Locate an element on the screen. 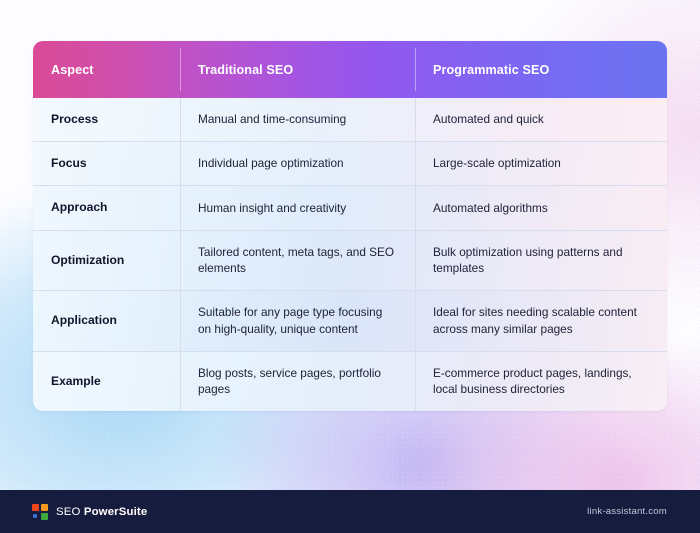 The height and width of the screenshot is (533, 700). row-traditional-text: Individual page optimization is located at coordinates (271, 163).